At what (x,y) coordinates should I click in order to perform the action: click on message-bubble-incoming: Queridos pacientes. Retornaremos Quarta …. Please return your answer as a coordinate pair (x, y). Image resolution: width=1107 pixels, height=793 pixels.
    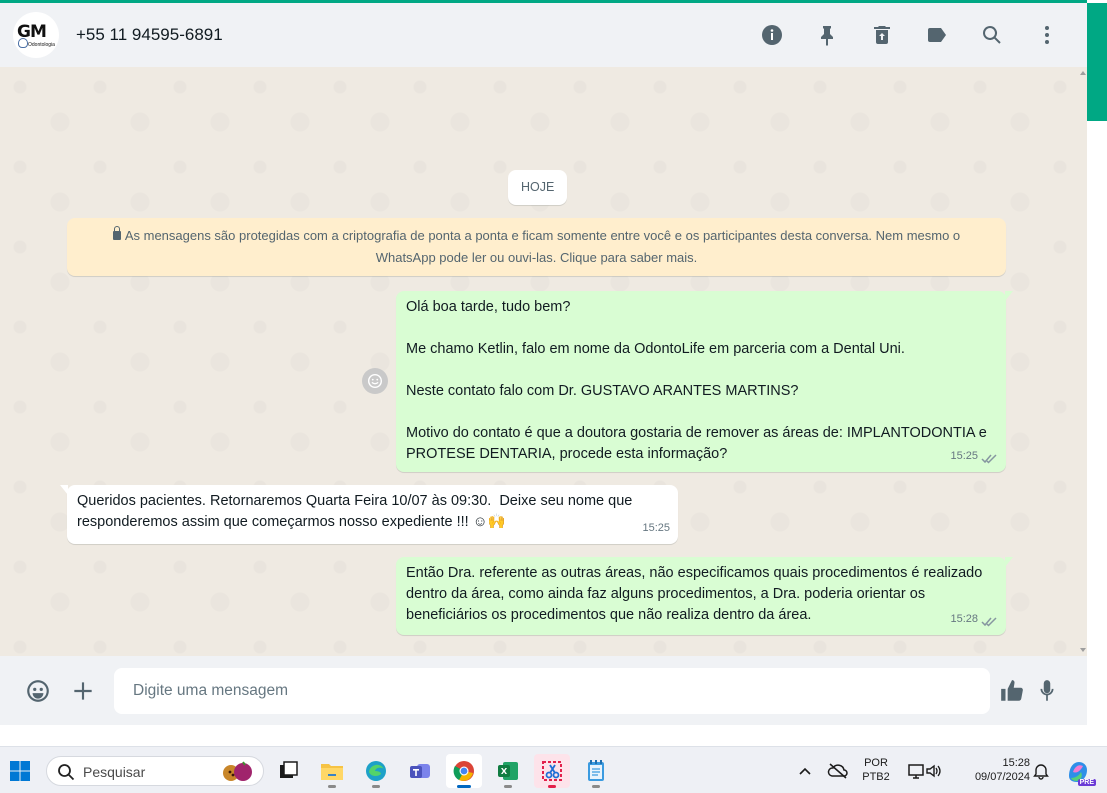
    Looking at the image, I should click on (369, 514).